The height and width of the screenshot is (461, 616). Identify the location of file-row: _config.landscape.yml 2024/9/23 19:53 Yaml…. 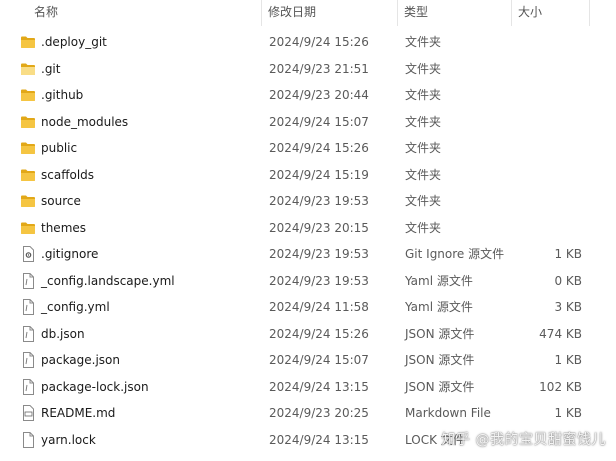
(308, 281).